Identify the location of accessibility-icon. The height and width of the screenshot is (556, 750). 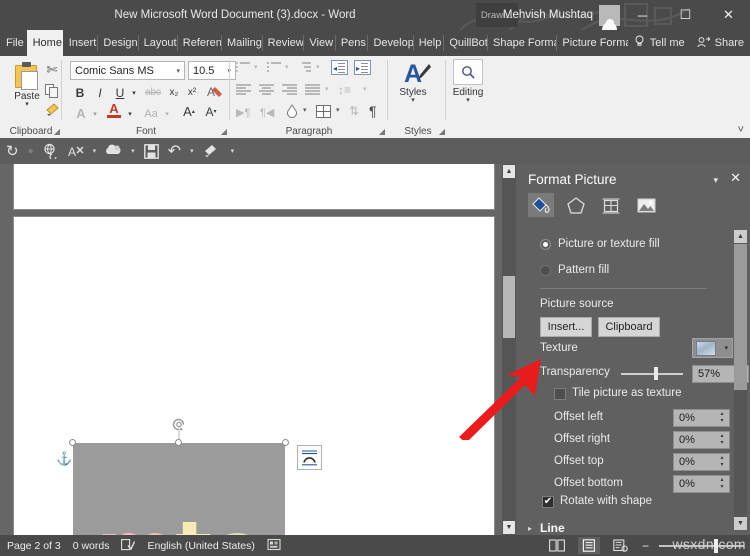
(274, 546).